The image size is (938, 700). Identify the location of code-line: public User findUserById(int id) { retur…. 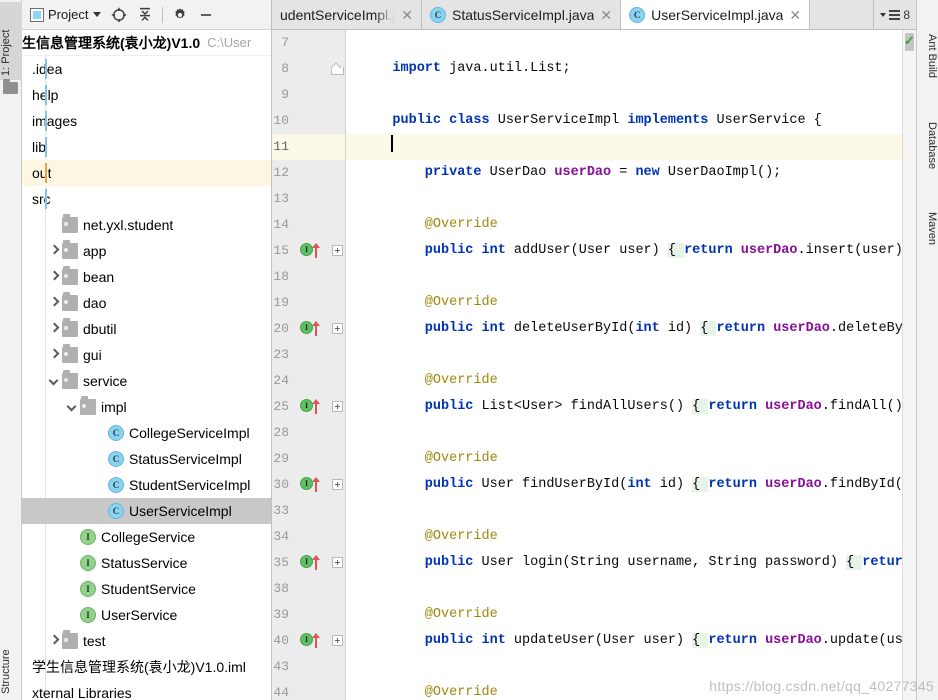
(624, 485).